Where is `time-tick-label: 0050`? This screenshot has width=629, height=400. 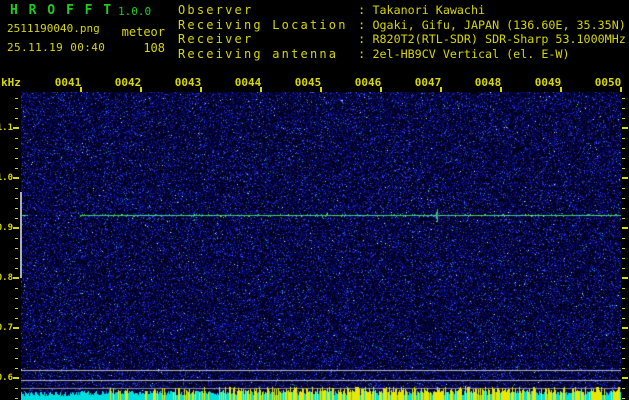 time-tick-label: 0050 is located at coordinates (608, 82).